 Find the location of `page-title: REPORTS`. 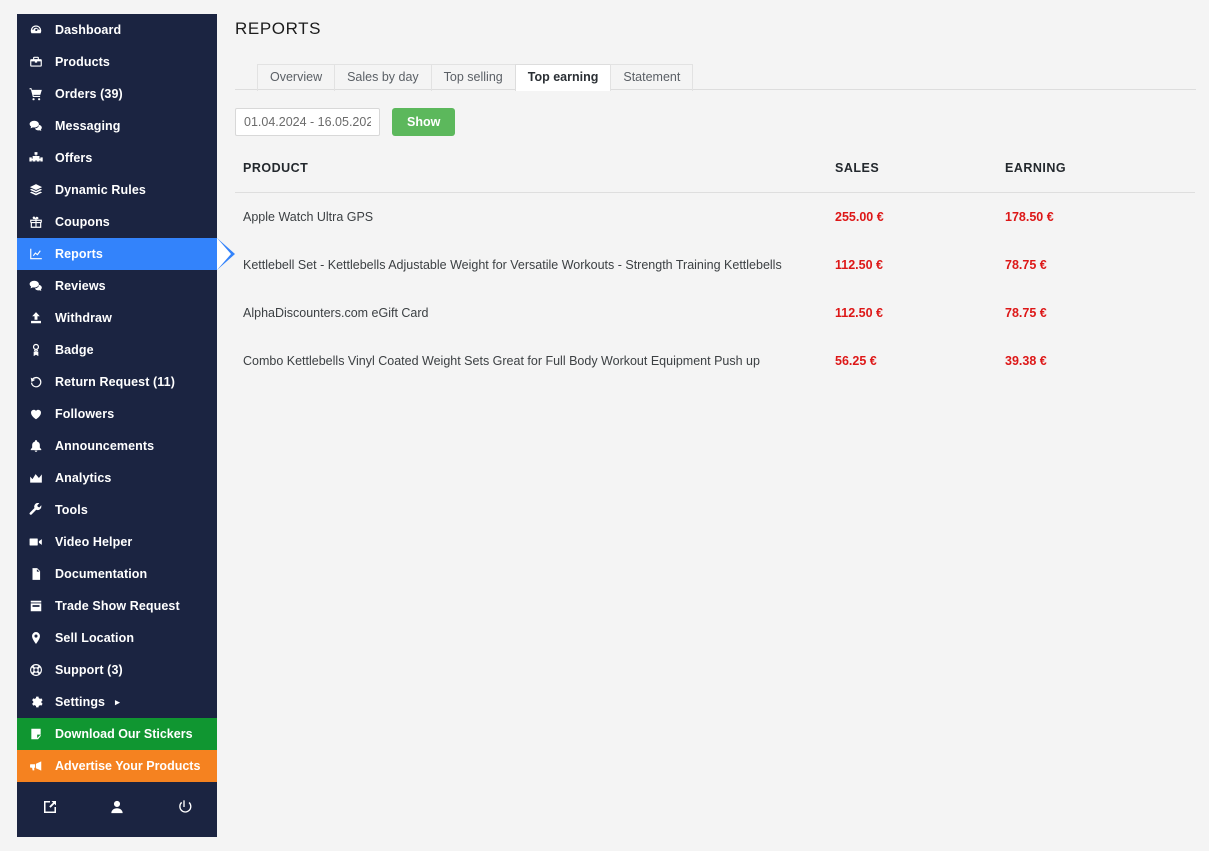

page-title: REPORTS is located at coordinates (278, 28).